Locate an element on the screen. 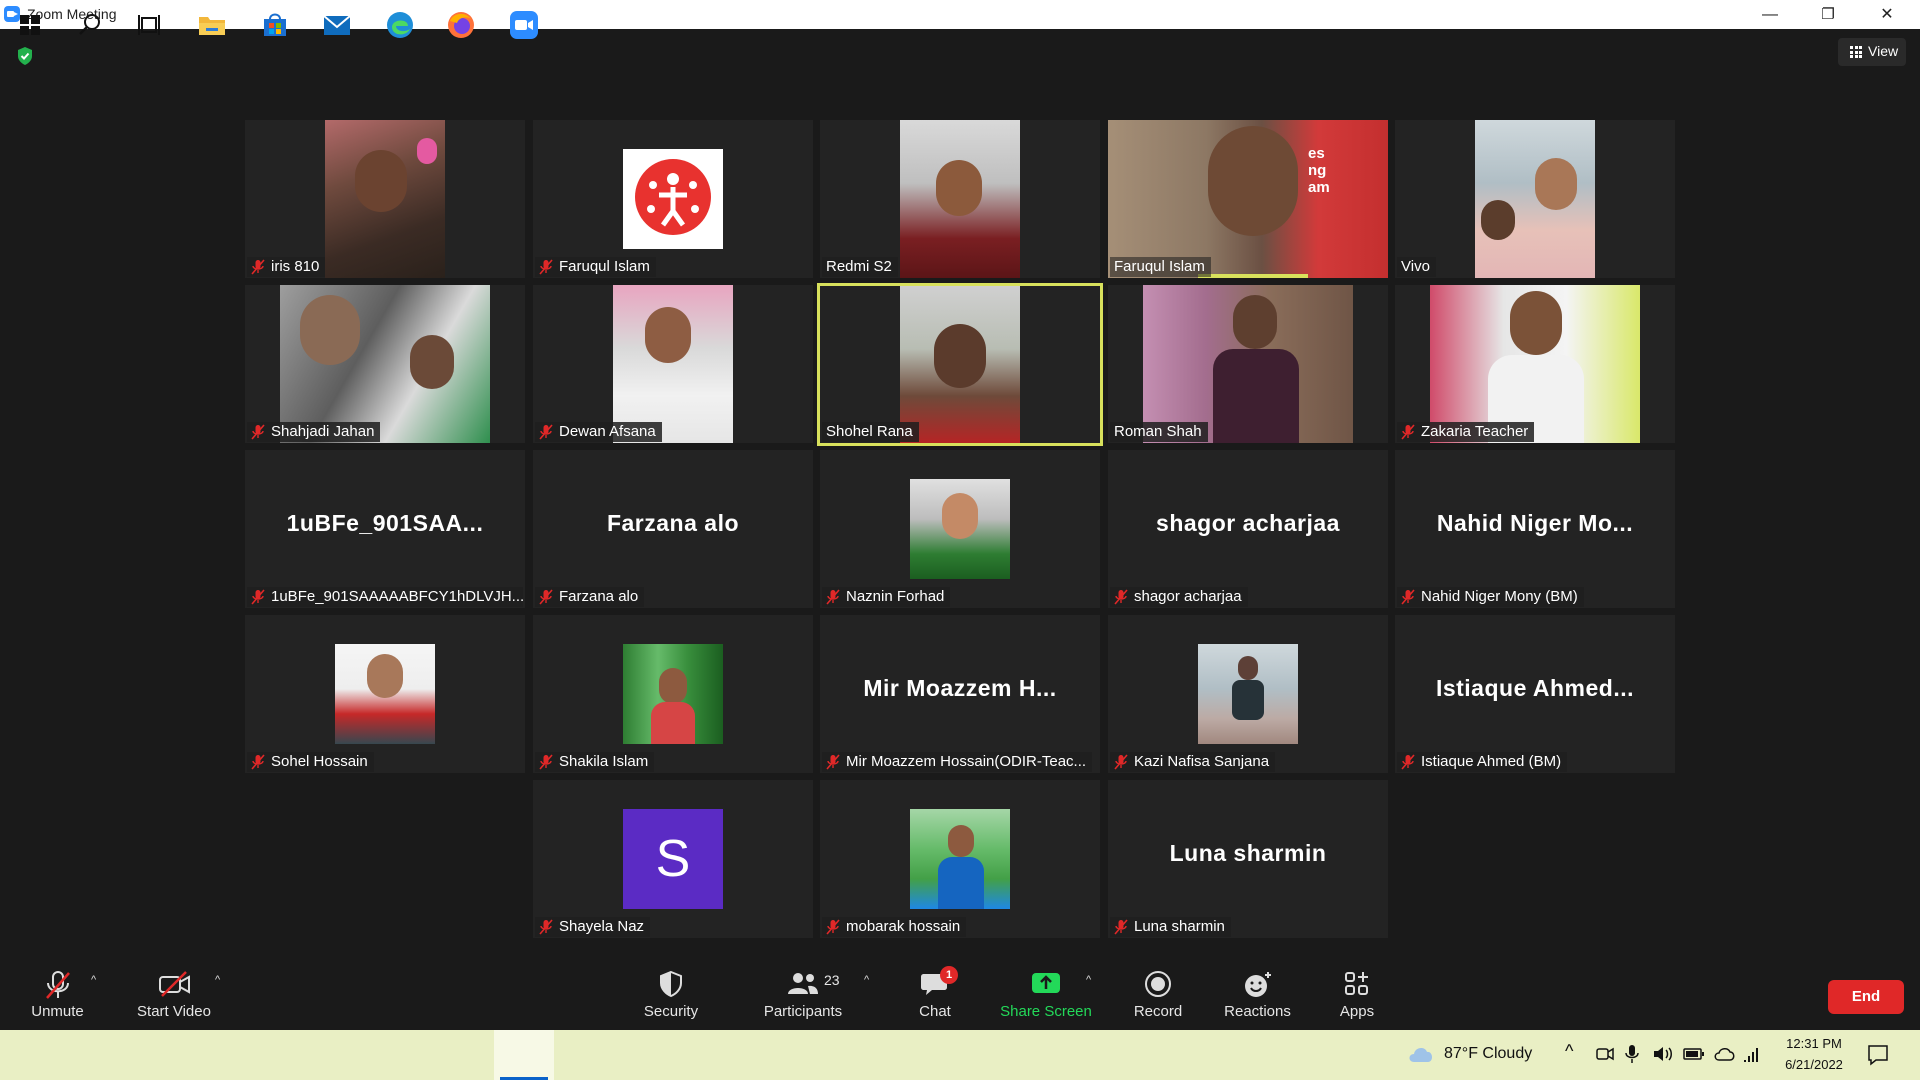 The width and height of the screenshot is (1920, 1080). grid-view-icon is located at coordinates (1856, 52).